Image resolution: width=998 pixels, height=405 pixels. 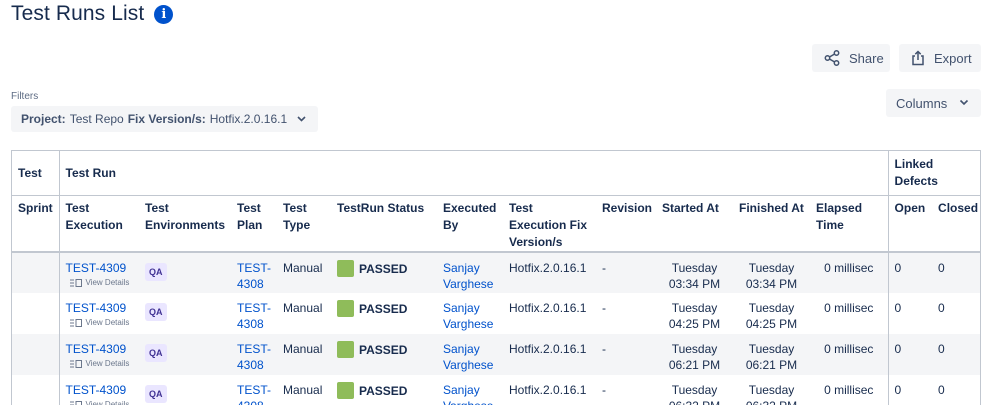 What do you see at coordinates (694, 394) in the screenshot?
I see `started-at-cell: Tuesday06:32 PM` at bounding box center [694, 394].